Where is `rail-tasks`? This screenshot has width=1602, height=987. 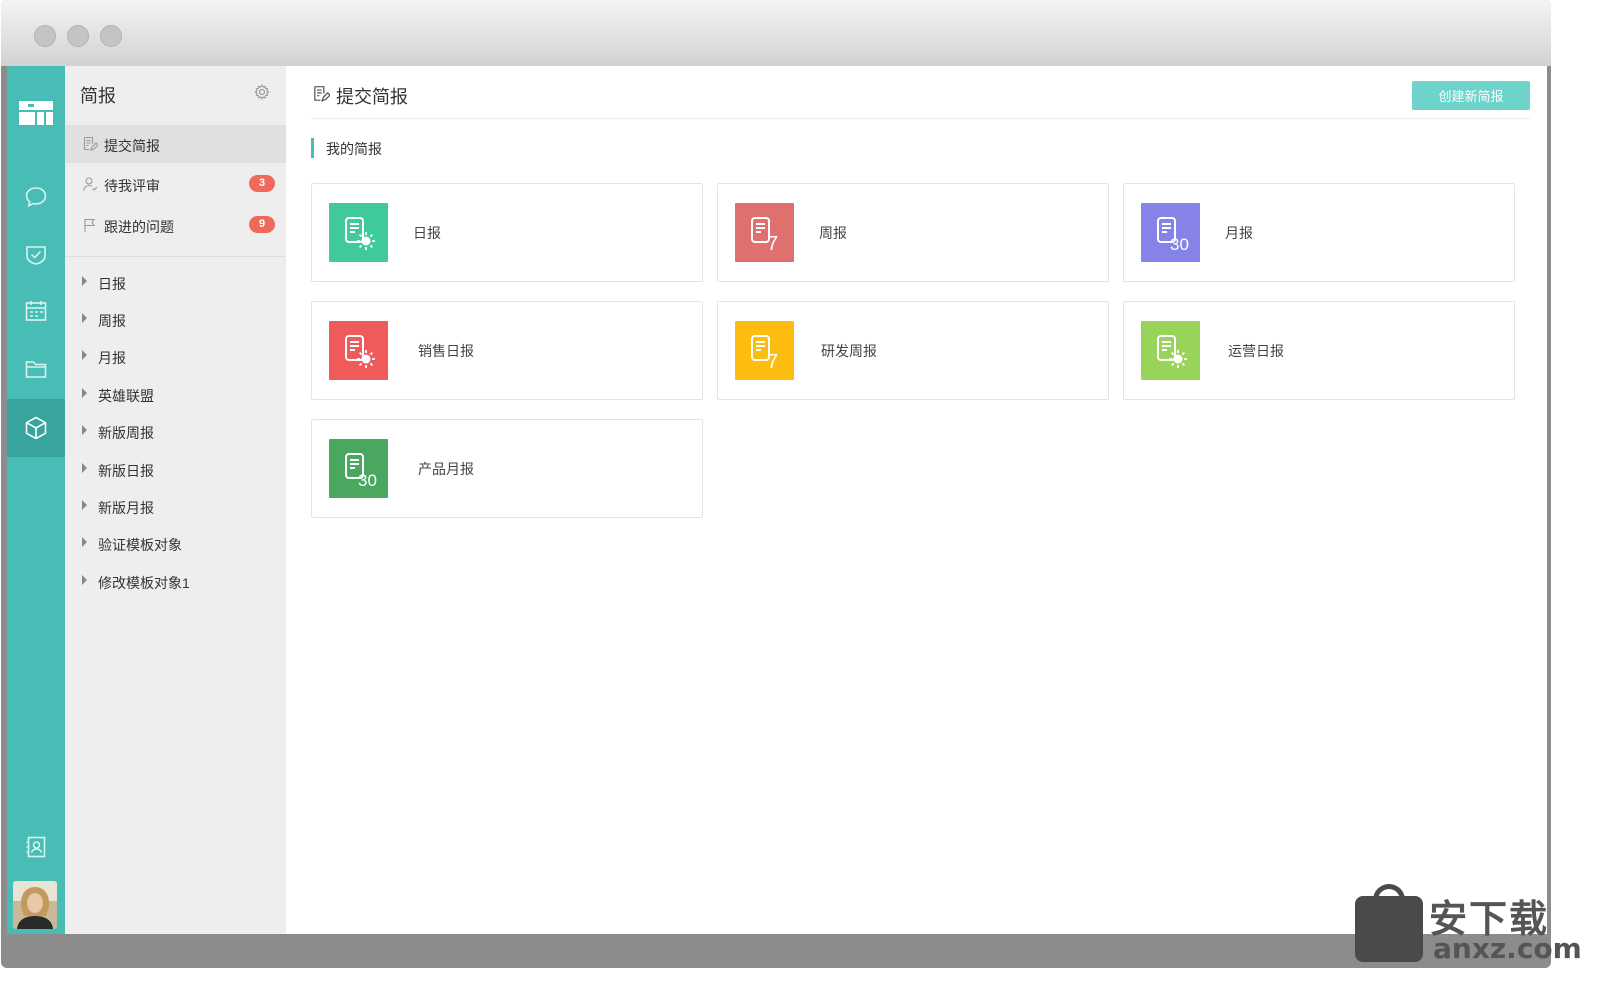
rail-tasks is located at coordinates (36, 255).